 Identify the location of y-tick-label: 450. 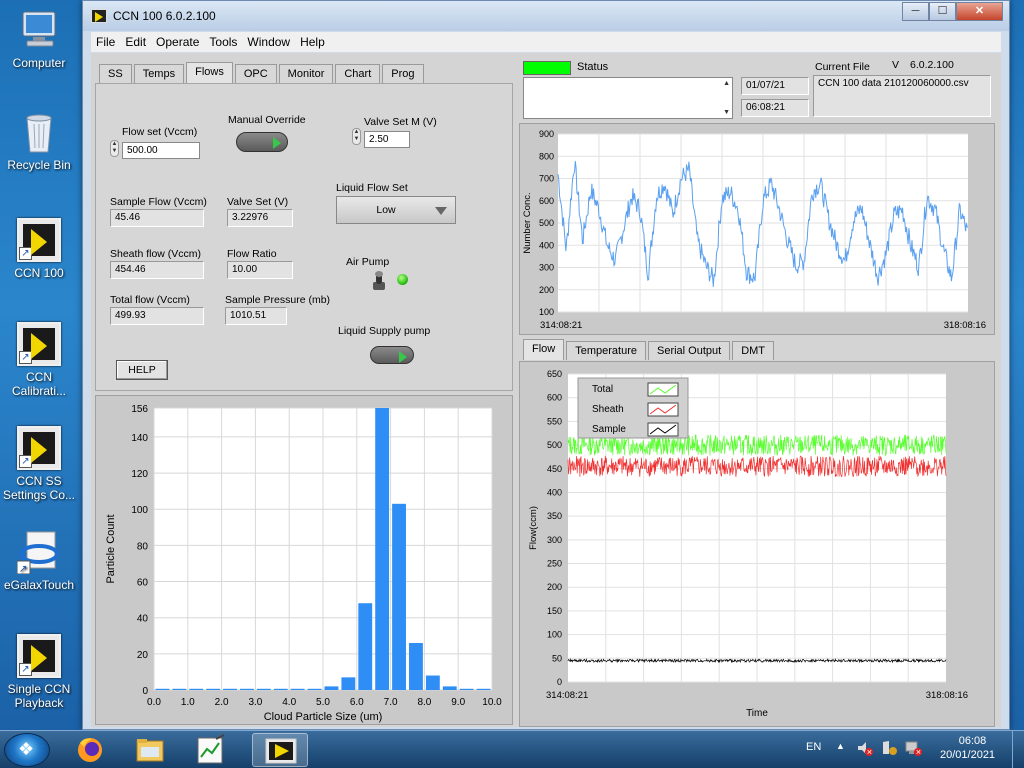
(554, 469).